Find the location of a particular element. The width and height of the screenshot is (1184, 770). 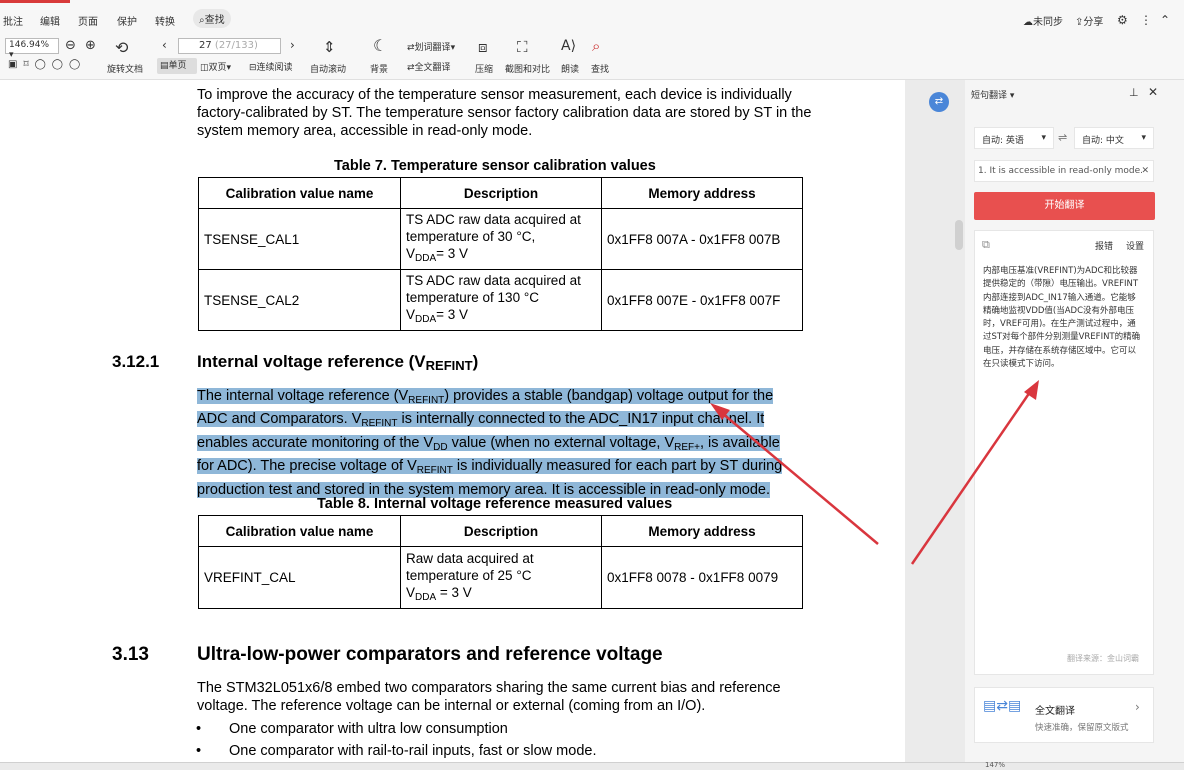

full-translate-card: ▤⇄▤ 全文翻译 快速准确，保留原文版式 › is located at coordinates (1064, 715).